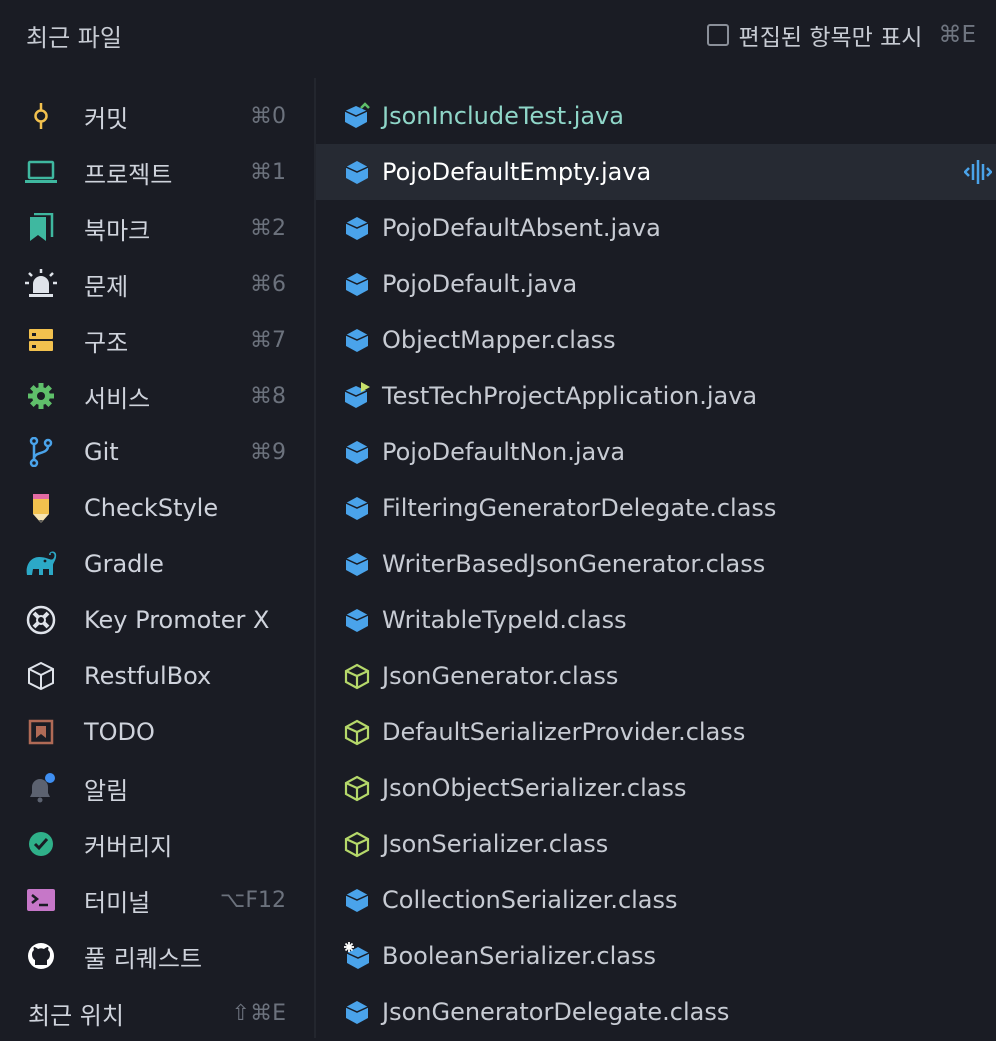 The height and width of the screenshot is (1041, 996). What do you see at coordinates (504, 452) in the screenshot?
I see `file-name: PojoDefaultNon.java` at bounding box center [504, 452].